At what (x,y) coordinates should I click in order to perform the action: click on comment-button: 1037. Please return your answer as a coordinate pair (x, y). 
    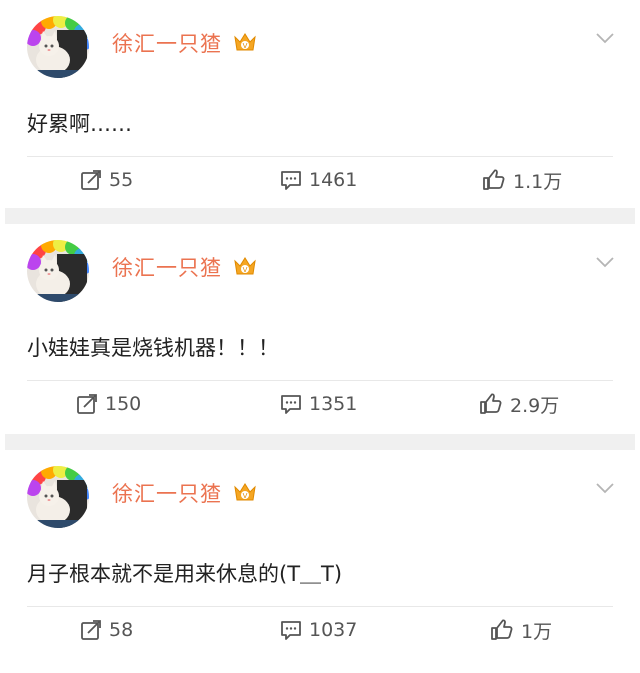
    Looking at the image, I should click on (318, 630).